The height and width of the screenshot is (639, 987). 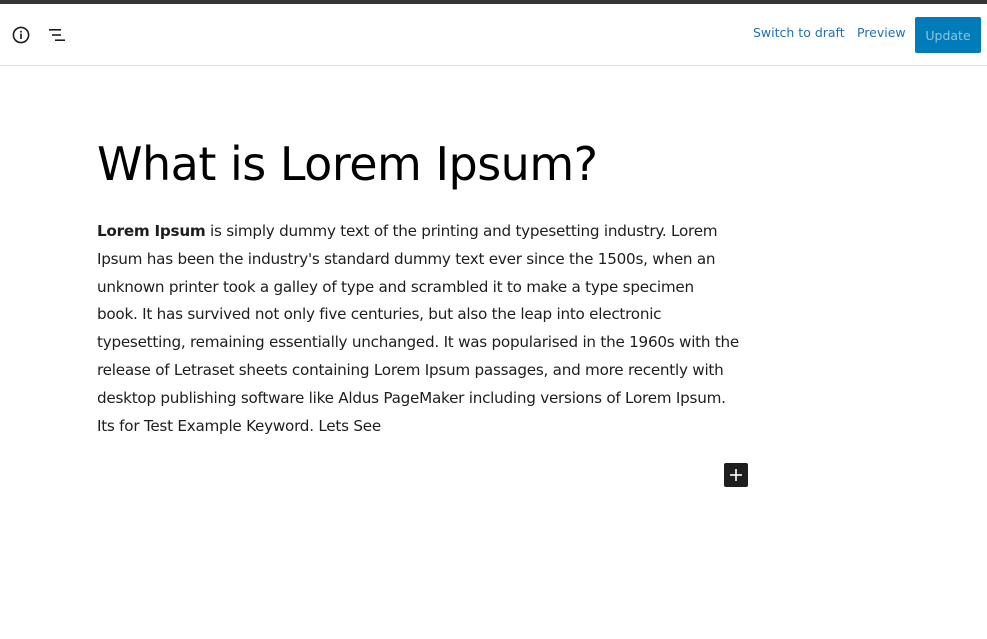 I want to click on plus-icon, so click(x=736, y=475).